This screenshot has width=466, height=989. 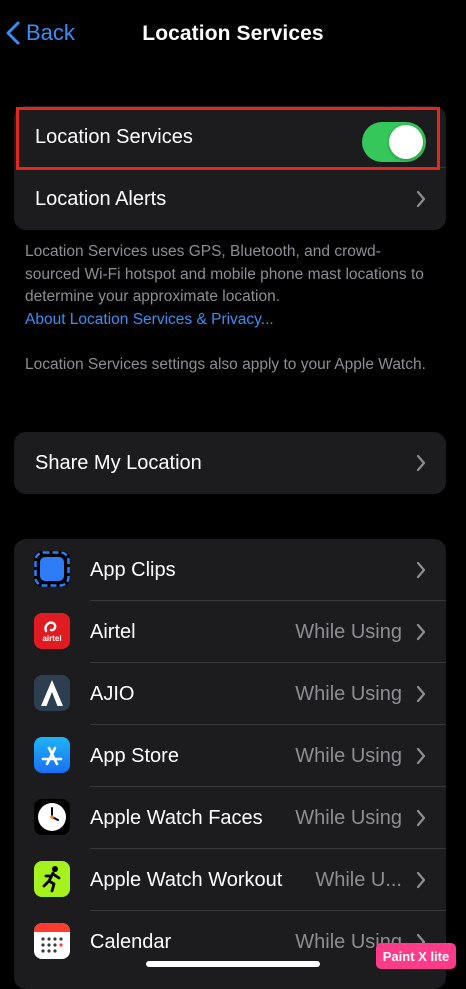 I want to click on navigation-bar: Back Location Services, so click(x=233, y=37).